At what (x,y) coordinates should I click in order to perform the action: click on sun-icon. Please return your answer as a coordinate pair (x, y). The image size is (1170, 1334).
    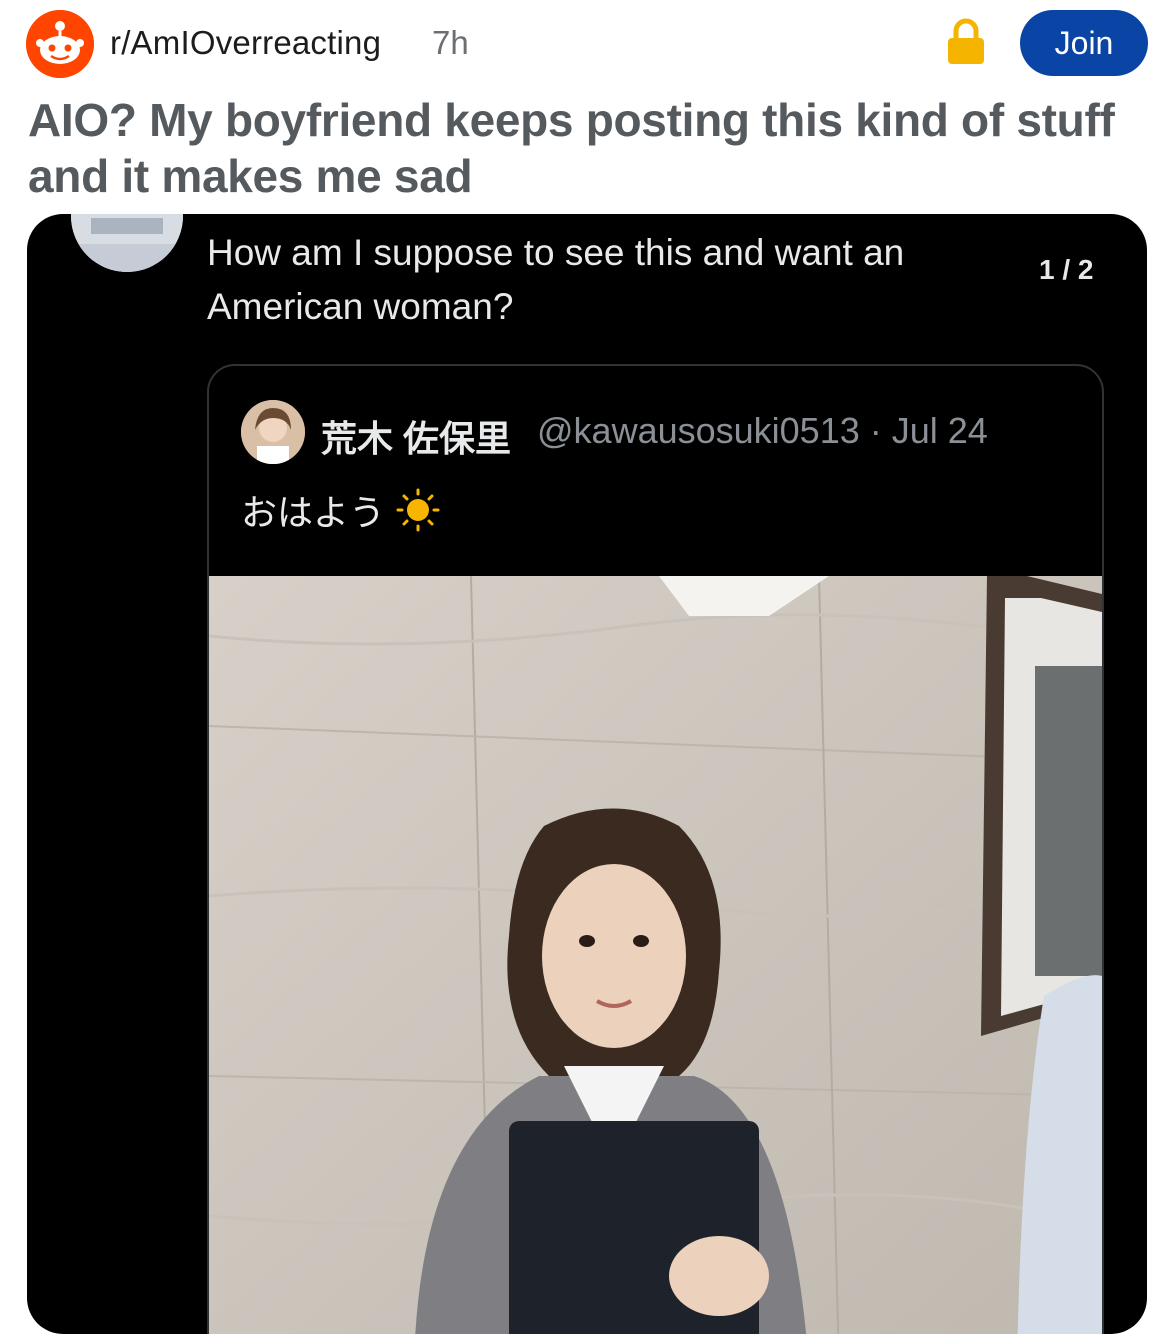
    Looking at the image, I should click on (418, 510).